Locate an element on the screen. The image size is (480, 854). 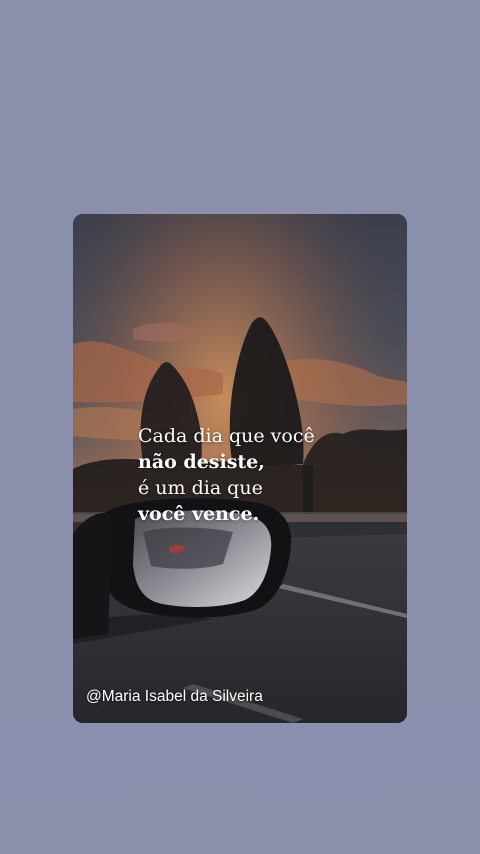
quote-line-4: você vence. is located at coordinates (199, 514).